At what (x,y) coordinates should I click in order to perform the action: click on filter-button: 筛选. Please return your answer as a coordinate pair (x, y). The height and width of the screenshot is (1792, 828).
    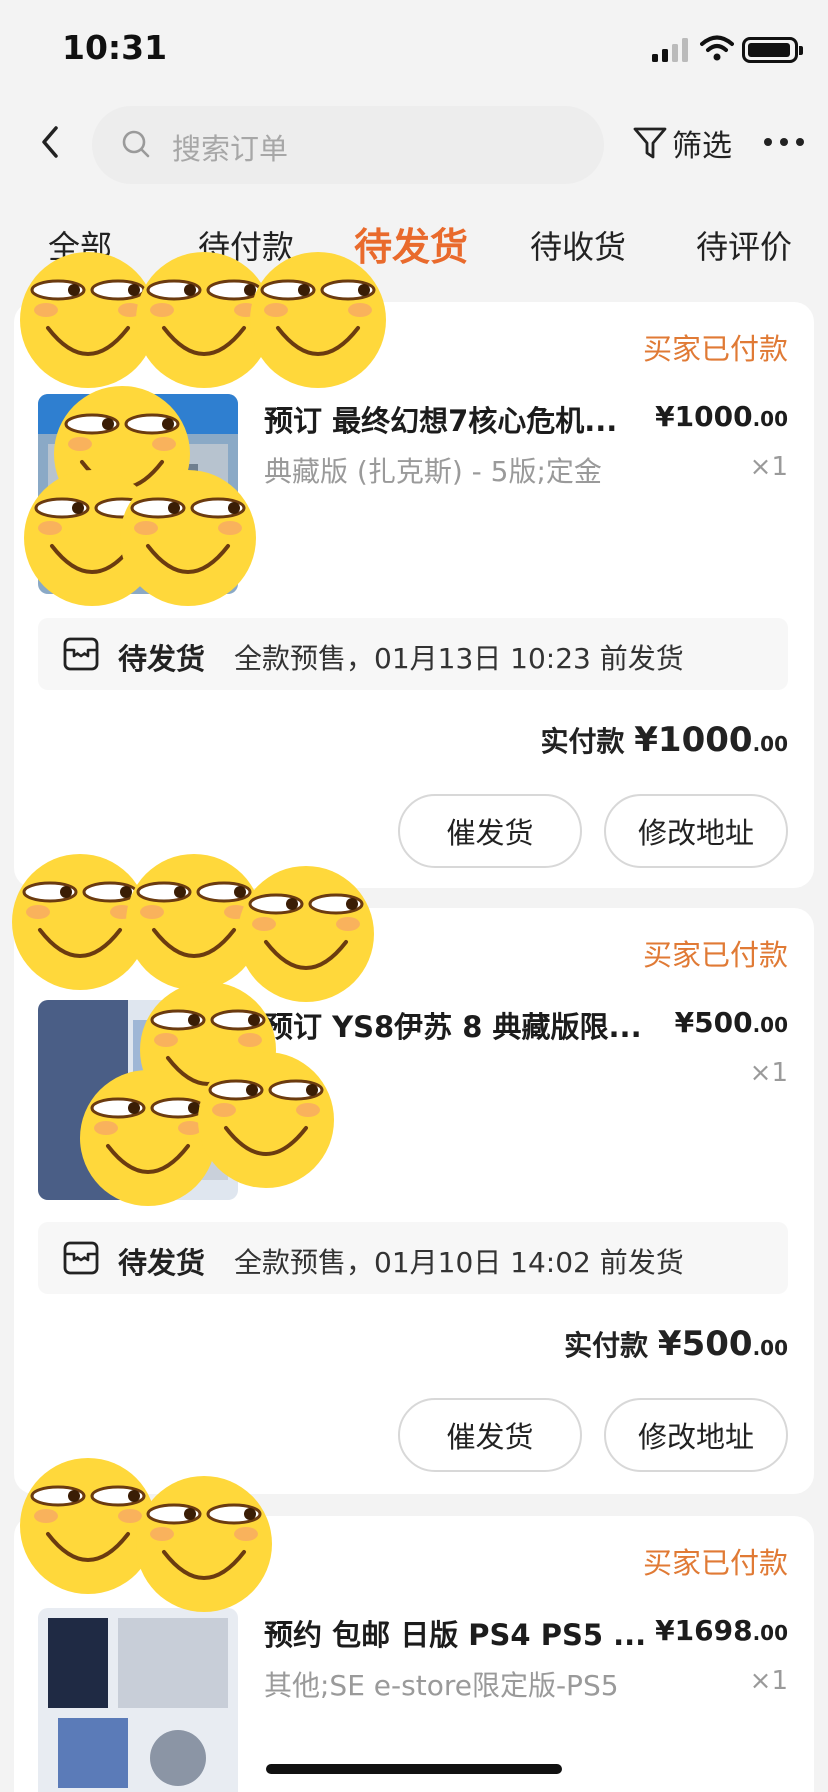
    Looking at the image, I should click on (682, 143).